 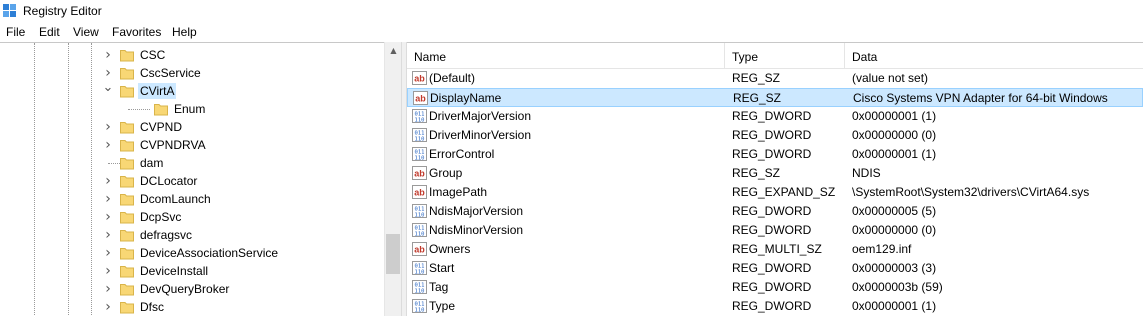 I want to click on tree-item-label: DevQueryBroker, so click(x=185, y=289).